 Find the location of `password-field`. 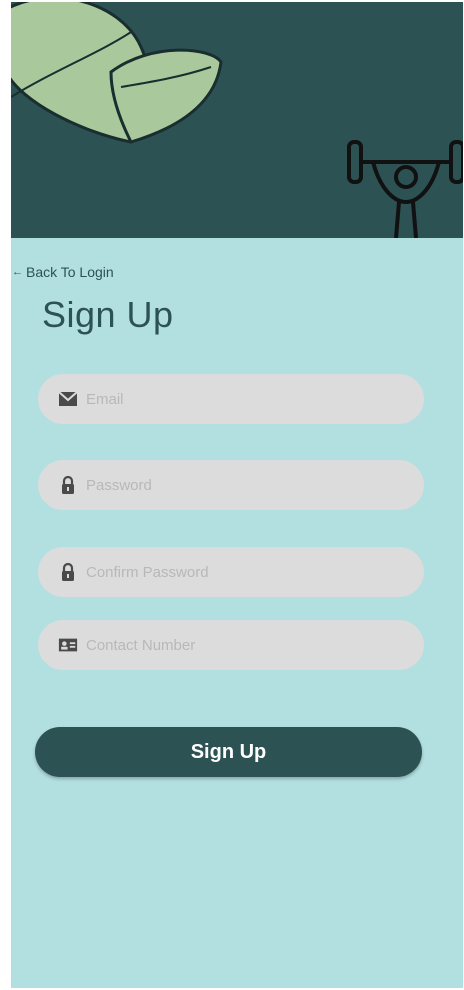

password-field is located at coordinates (231, 485).